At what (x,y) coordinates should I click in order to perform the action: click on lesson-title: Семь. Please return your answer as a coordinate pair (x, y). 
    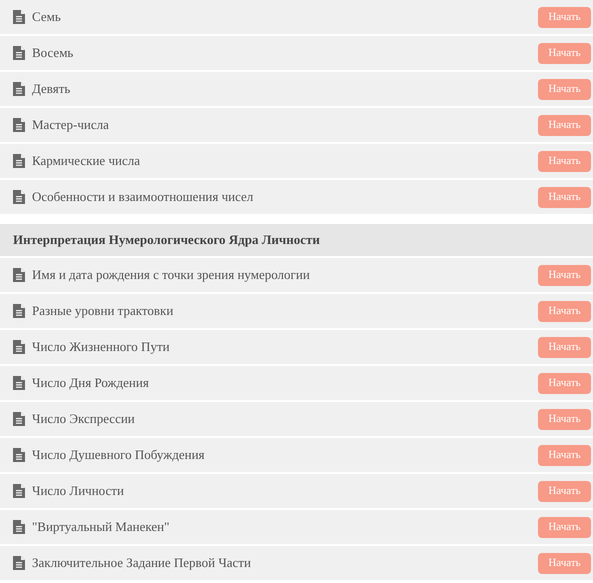
    Looking at the image, I should click on (46, 17).